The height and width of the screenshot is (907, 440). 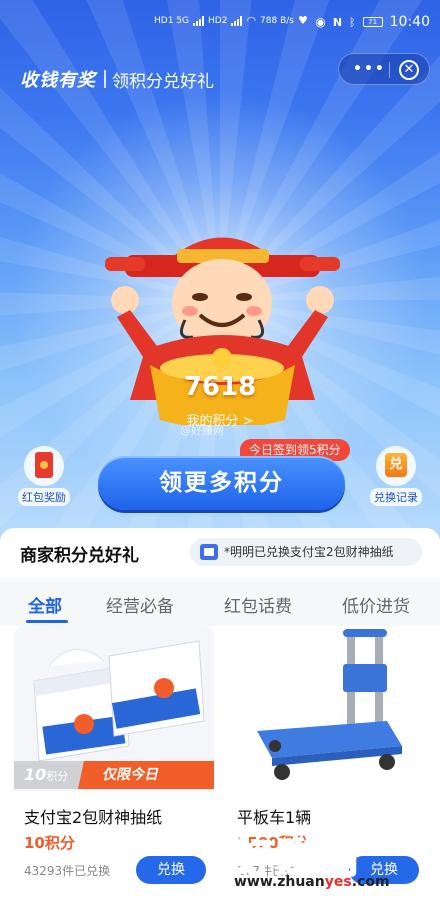 What do you see at coordinates (105, 79) in the screenshot?
I see `title-divider` at bounding box center [105, 79].